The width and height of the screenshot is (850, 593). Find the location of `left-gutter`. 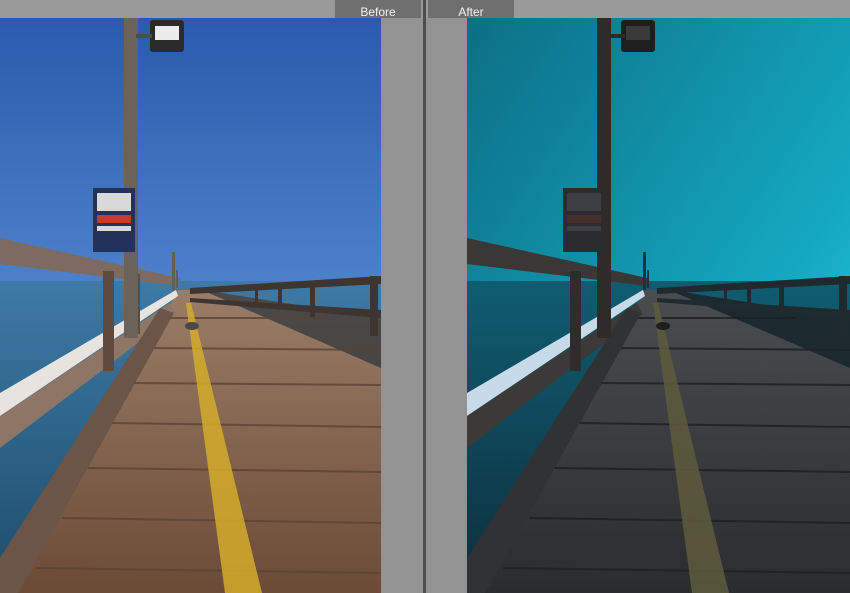

left-gutter is located at coordinates (402, 305).